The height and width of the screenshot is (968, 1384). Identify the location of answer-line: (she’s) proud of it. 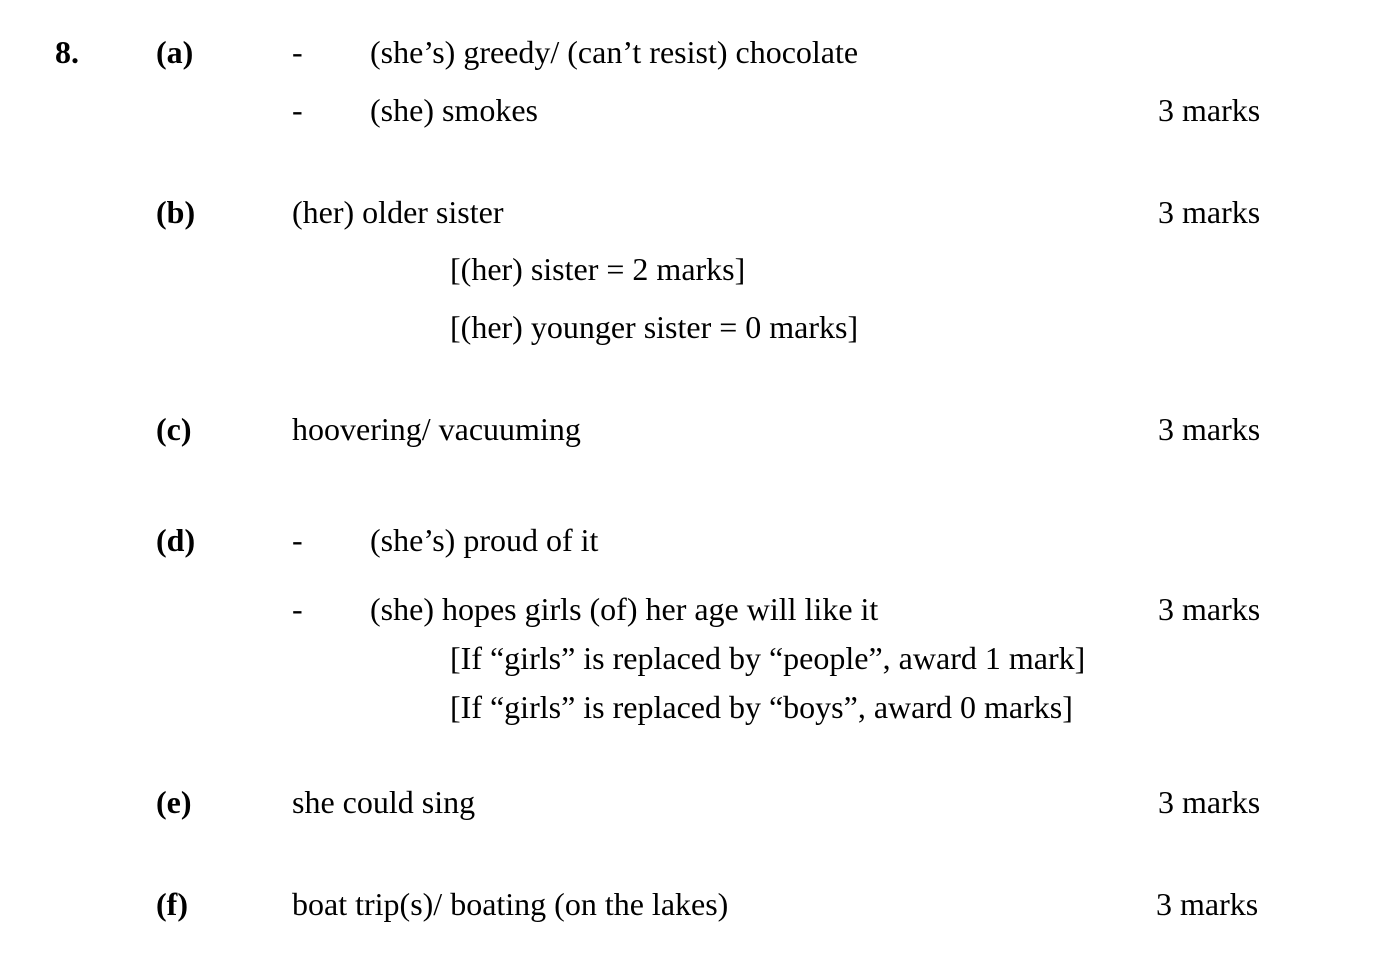
(484, 540).